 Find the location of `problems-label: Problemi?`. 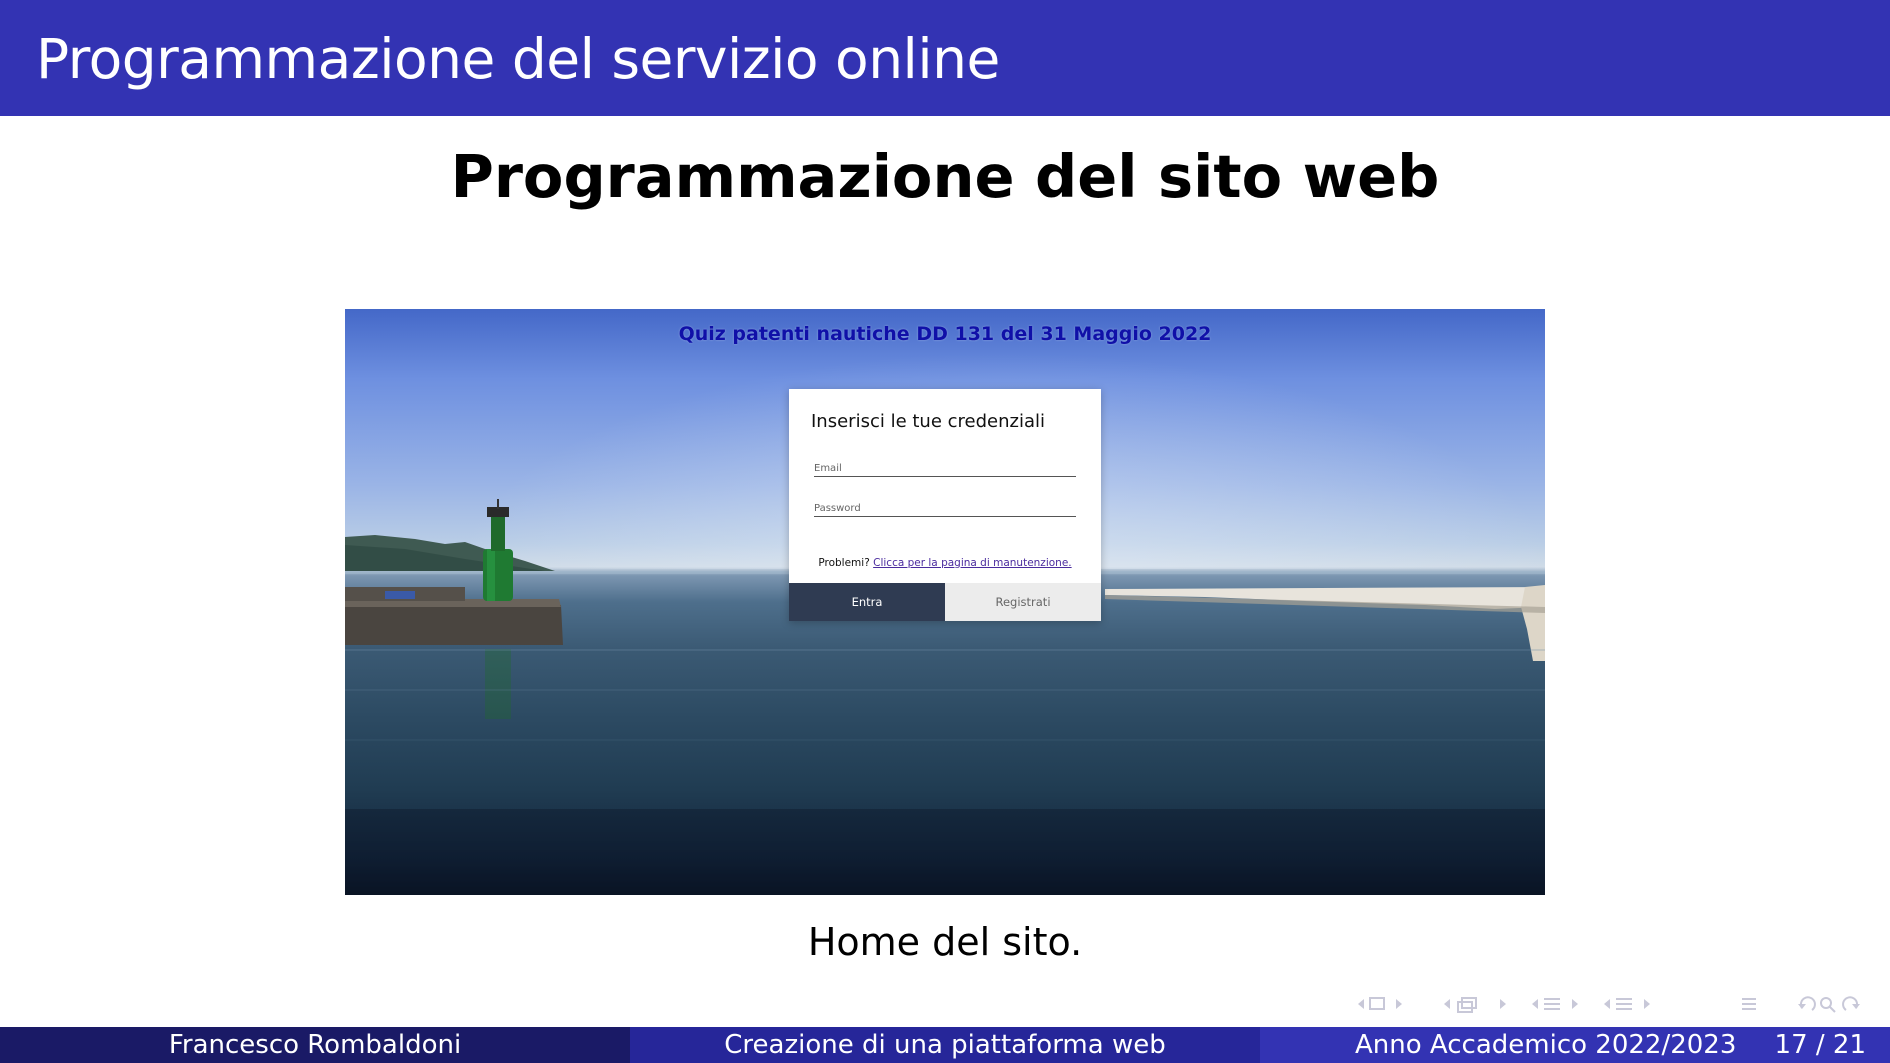

problems-label: Problemi? is located at coordinates (844, 563).